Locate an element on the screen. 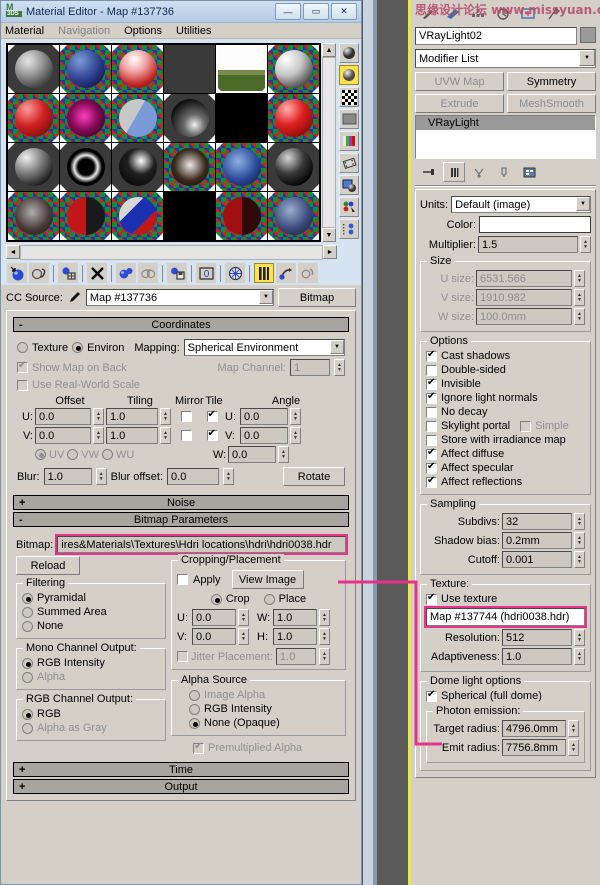  sample-uv-tiling-icon is located at coordinates (349, 119).